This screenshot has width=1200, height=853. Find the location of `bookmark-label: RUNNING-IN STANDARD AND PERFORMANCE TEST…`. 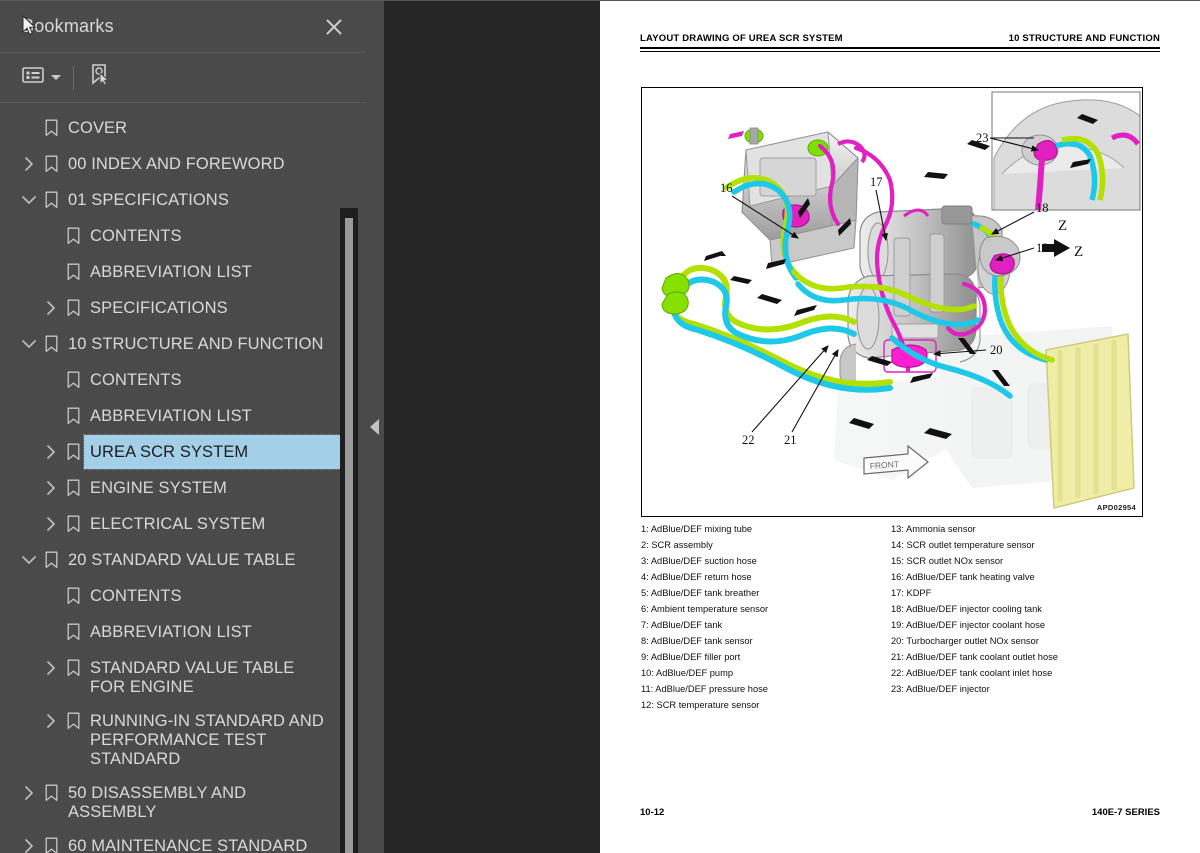

bookmark-label: RUNNING-IN STANDARD AND PERFORMANCE TEST… is located at coordinates (207, 740).